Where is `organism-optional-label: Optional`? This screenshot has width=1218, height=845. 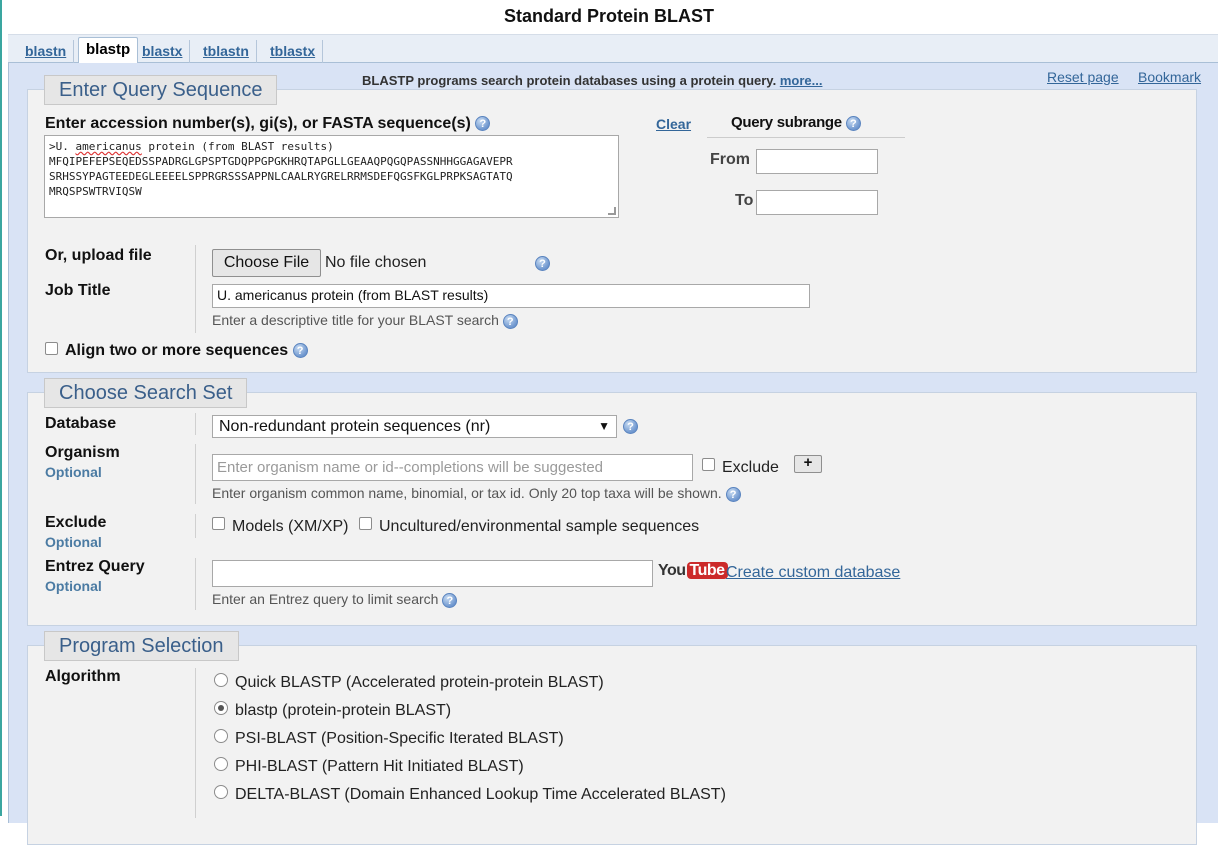
organism-optional-label: Optional is located at coordinates (73, 472).